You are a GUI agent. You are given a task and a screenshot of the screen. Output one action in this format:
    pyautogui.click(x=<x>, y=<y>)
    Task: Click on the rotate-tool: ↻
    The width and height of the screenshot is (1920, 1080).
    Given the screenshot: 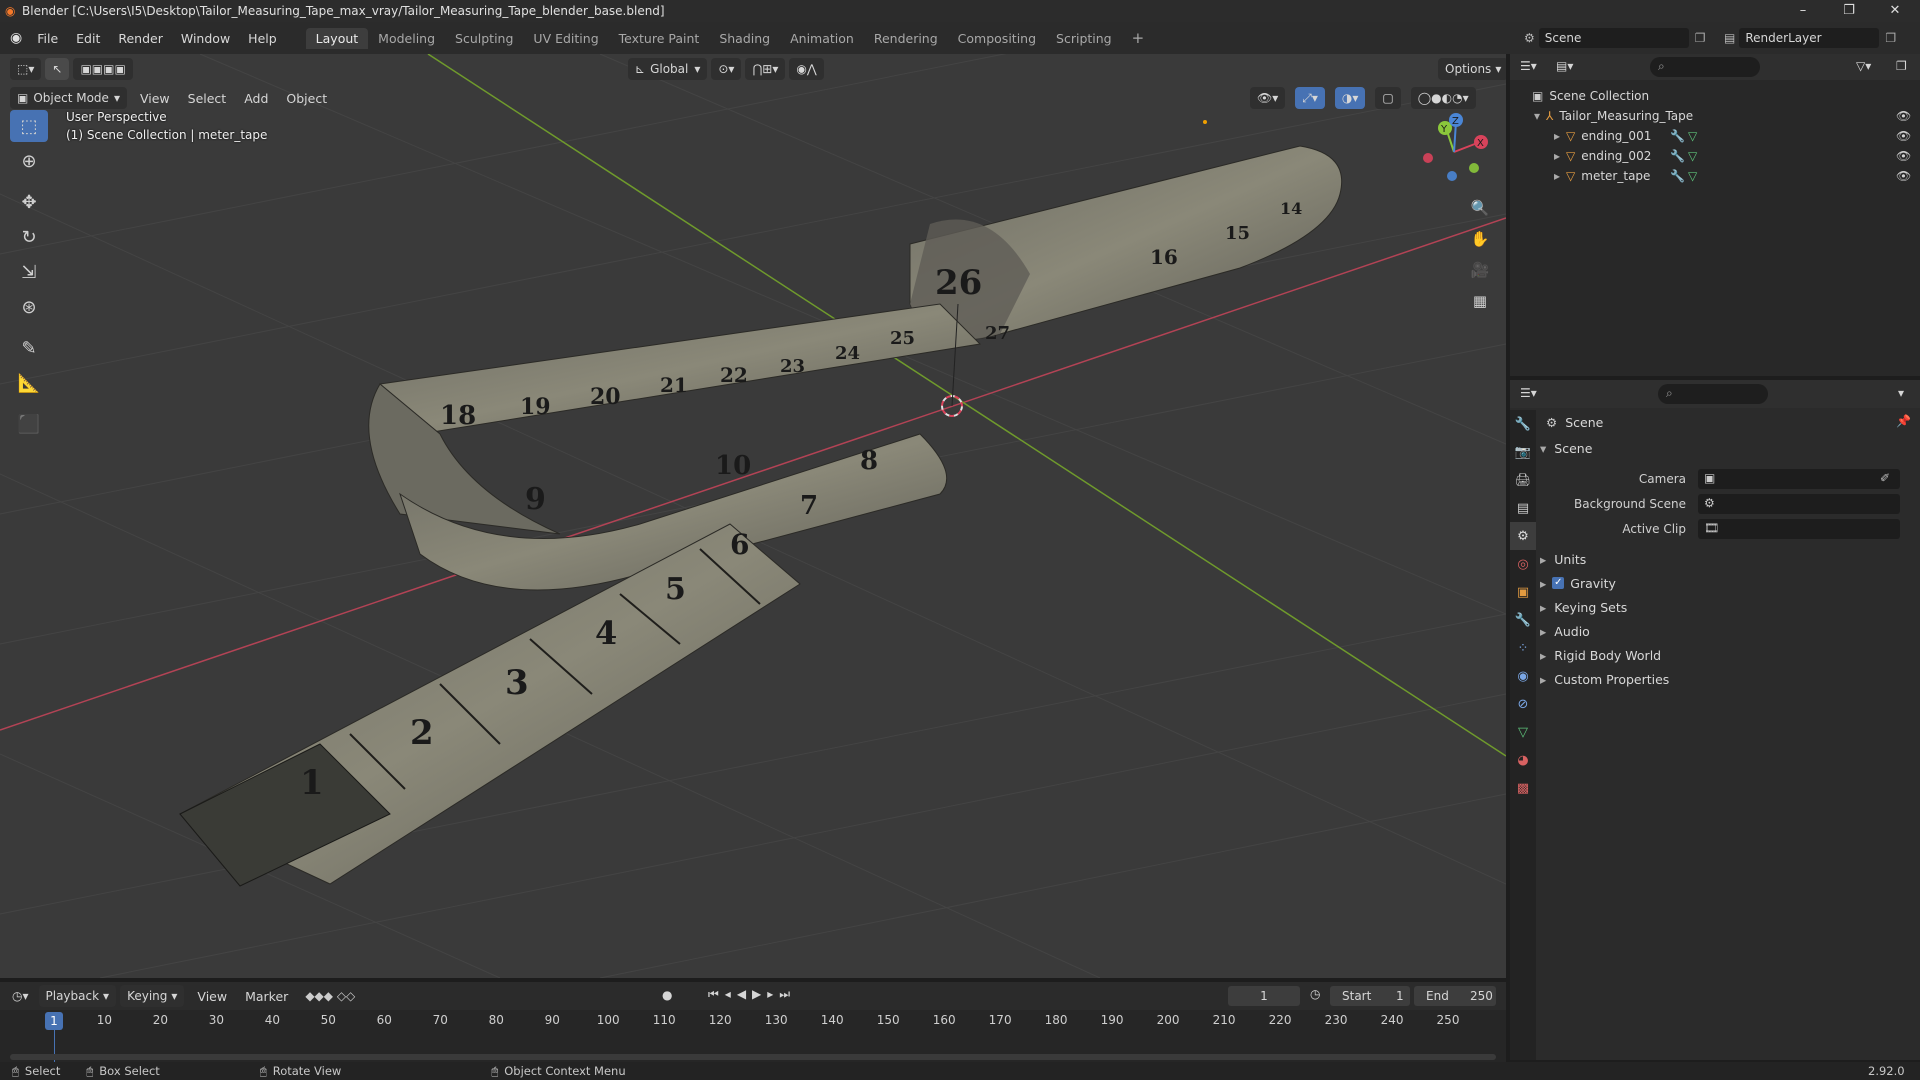 What is the action you would take?
    pyautogui.click(x=29, y=237)
    